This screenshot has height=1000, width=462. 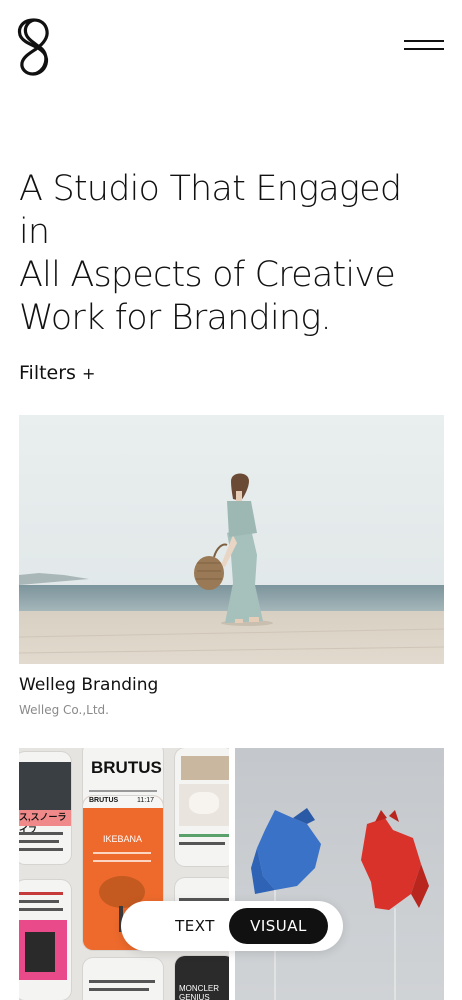 I want to click on phone-brand: BRUTUS, so click(x=104, y=800).